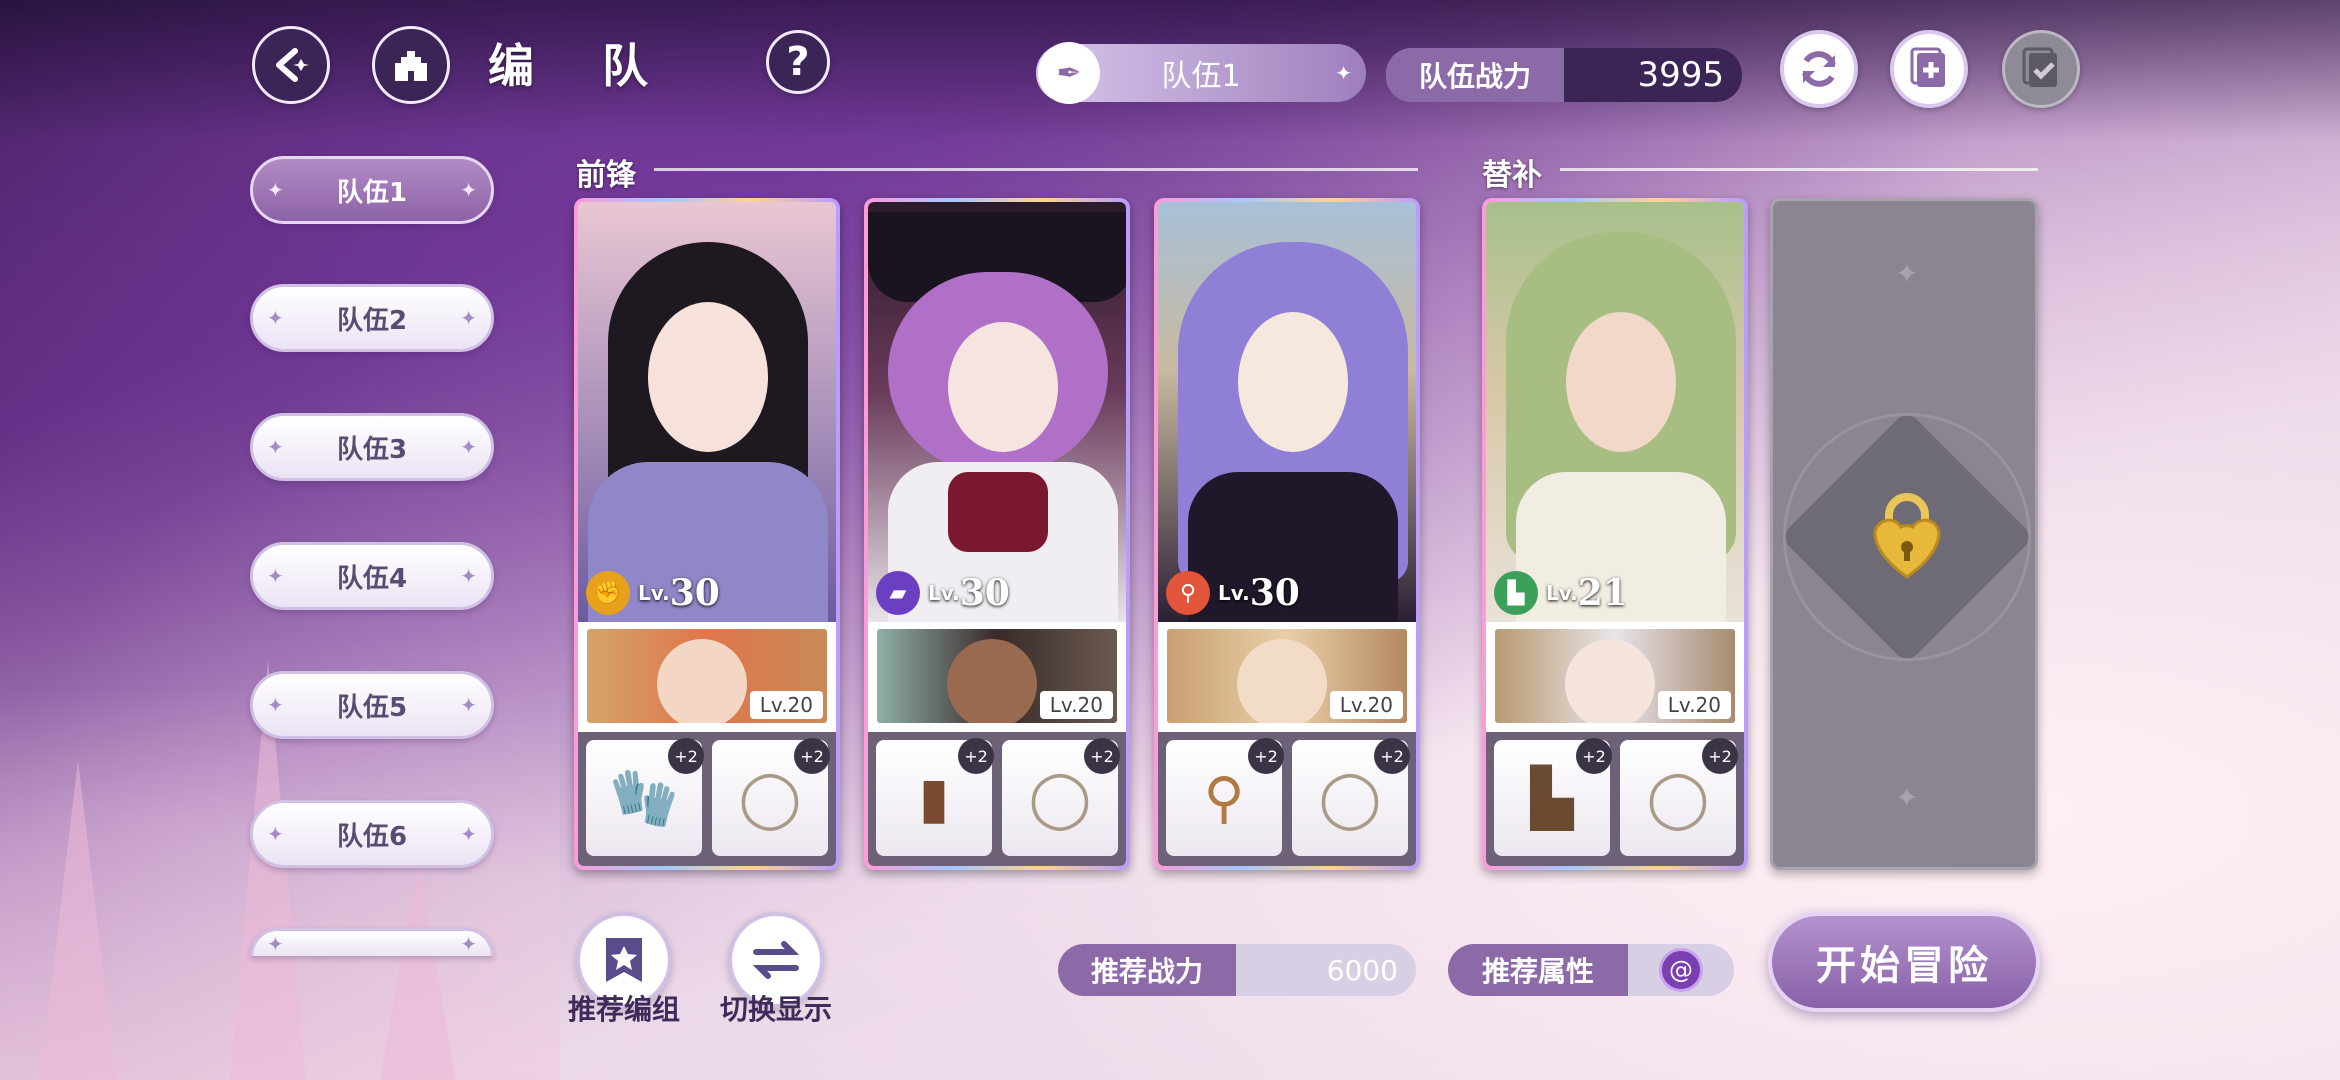  I want to click on sidebar-item-team-6: 队伍6, so click(372, 834).